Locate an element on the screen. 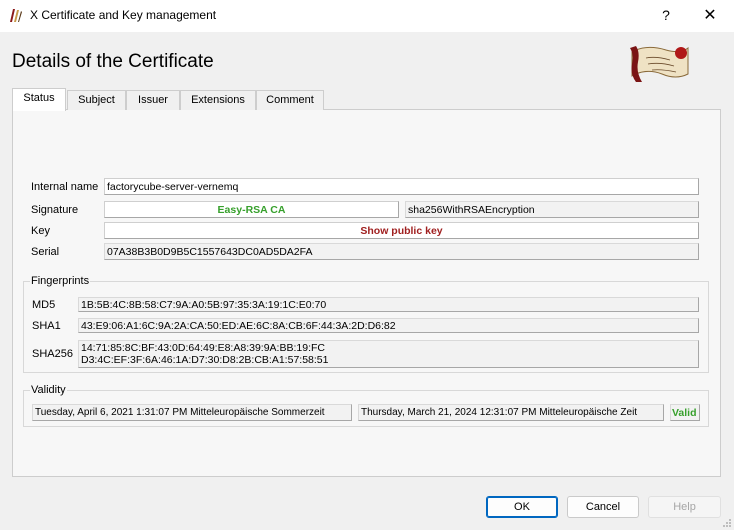  md5-label: MD5 is located at coordinates (44, 305).